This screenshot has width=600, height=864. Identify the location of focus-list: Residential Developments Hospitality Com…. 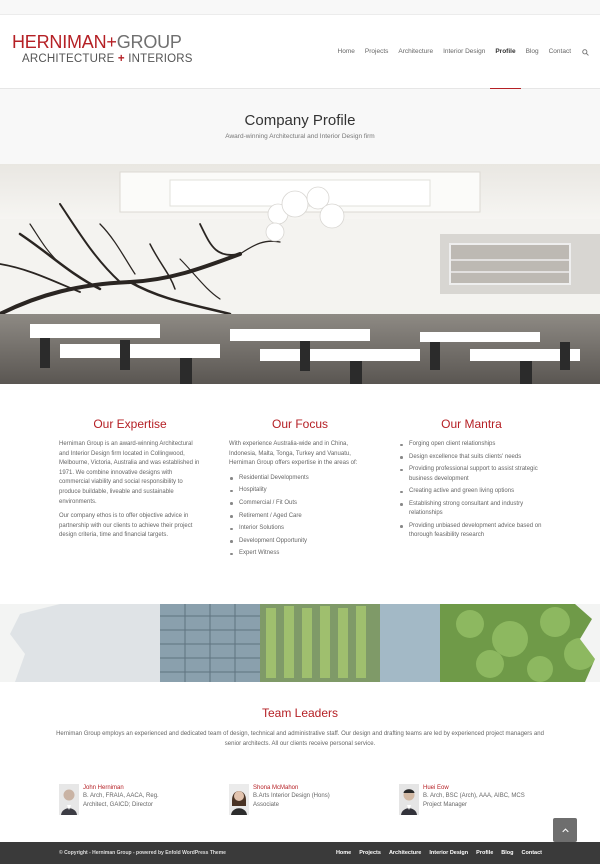
(300, 516).